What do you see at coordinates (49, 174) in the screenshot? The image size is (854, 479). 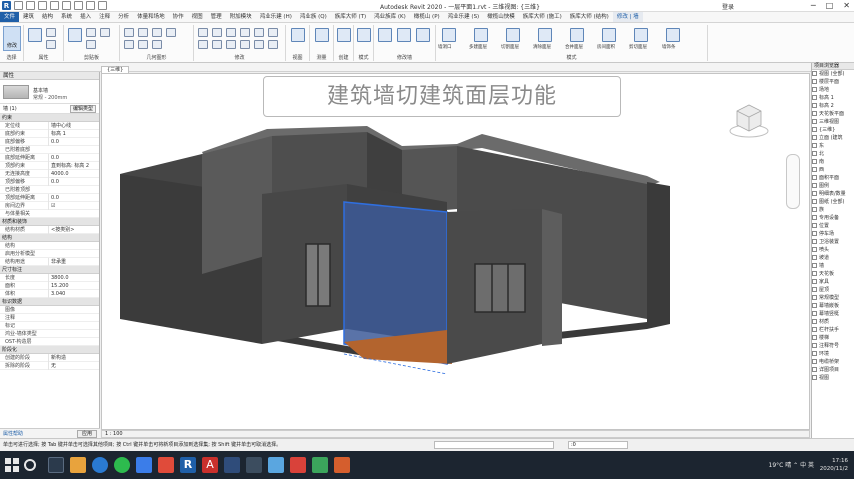 I see `property-row: 无连接高度 4000.0` at bounding box center [49, 174].